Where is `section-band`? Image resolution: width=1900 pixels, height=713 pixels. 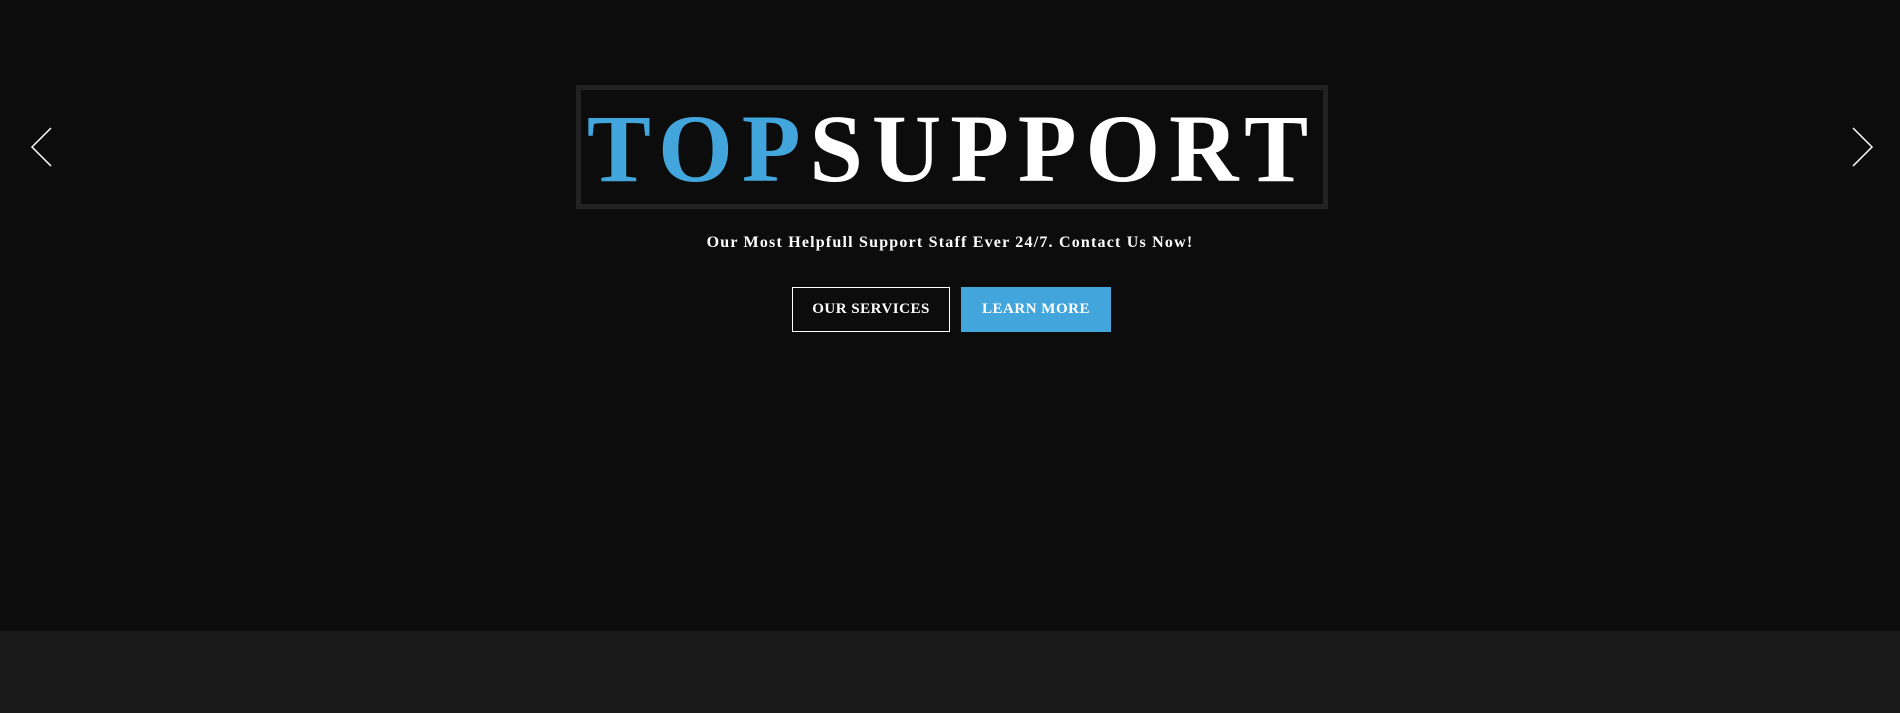
section-band is located at coordinates (950, 672).